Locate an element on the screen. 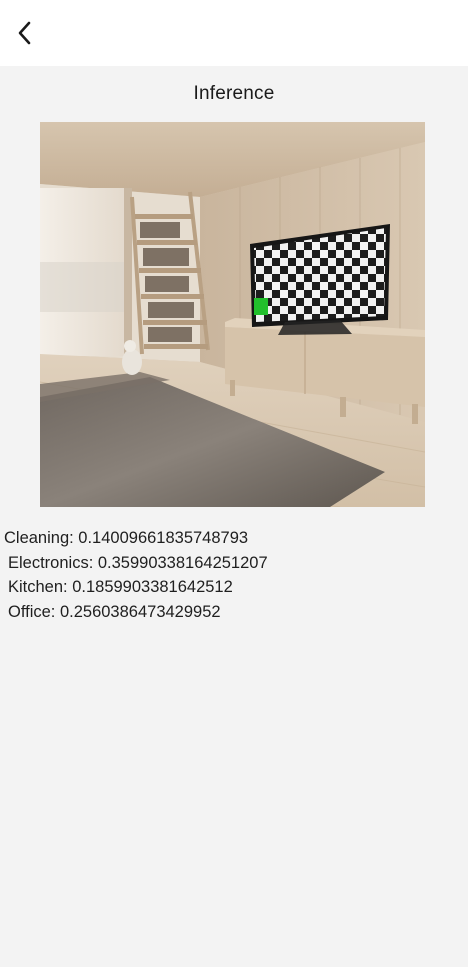 Image resolution: width=468 pixels, height=967 pixels. app-bar is located at coordinates (234, 33).